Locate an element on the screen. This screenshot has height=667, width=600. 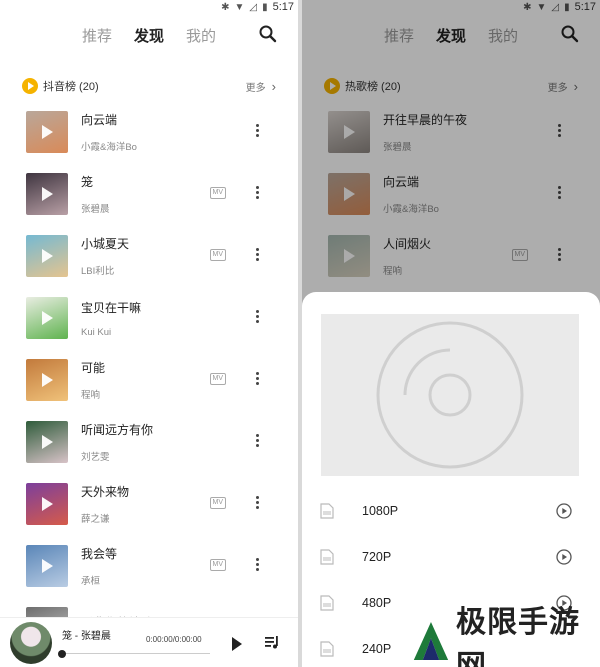
resolution-label: 480P is located at coordinates (377, 603).